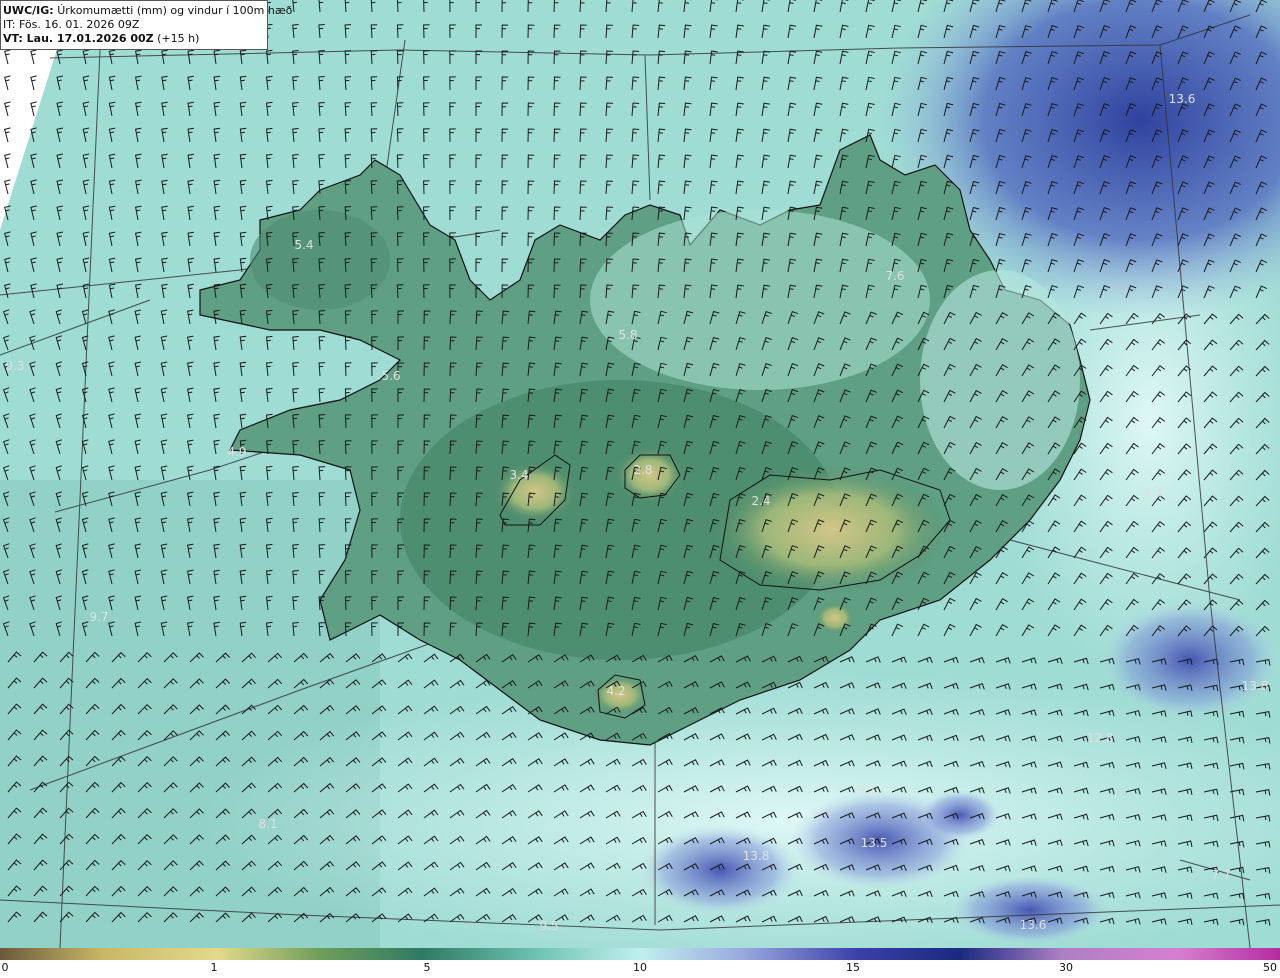 Image resolution: width=1280 pixels, height=978 pixels. I want to click on map-value-label: 9.1, so click(866, 790).